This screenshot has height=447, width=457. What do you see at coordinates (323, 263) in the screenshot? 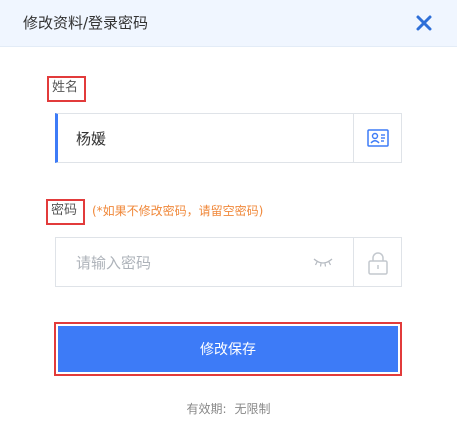
I see `eye-closed-icon` at bounding box center [323, 263].